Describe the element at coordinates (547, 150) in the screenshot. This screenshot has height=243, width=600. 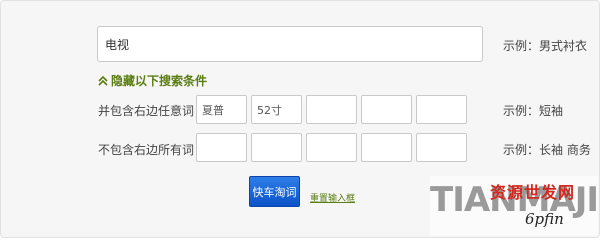
I see `exclude-example-text: 示例：长袖 商务` at that location.